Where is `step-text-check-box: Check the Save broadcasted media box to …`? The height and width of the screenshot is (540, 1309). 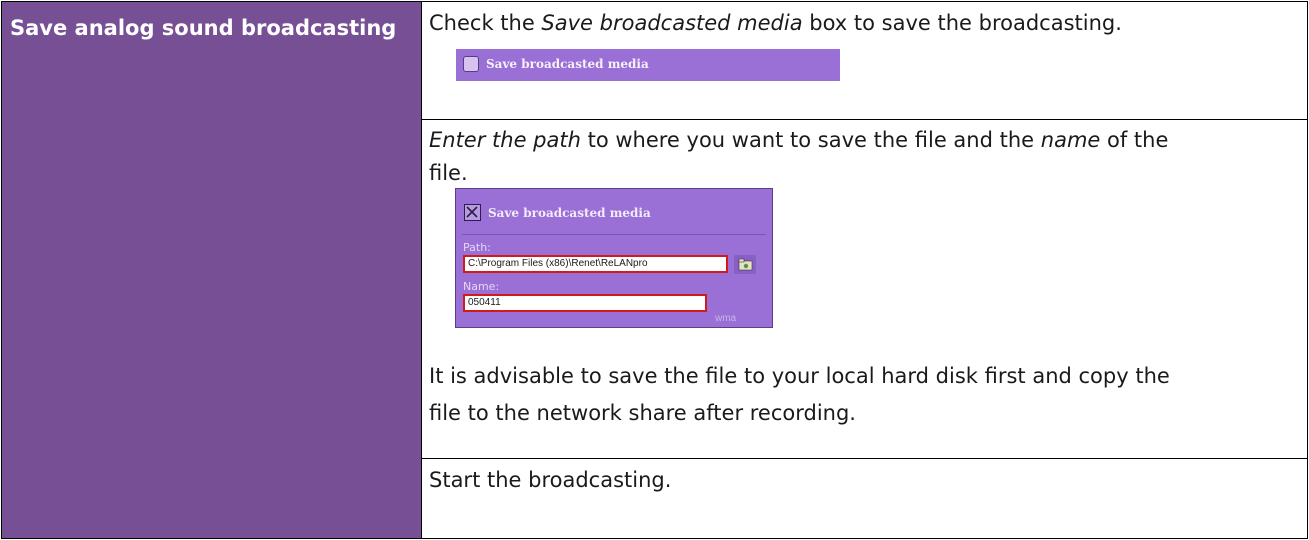
step-text-check-box: Check the Save broadcasted media box to … is located at coordinates (775, 23).